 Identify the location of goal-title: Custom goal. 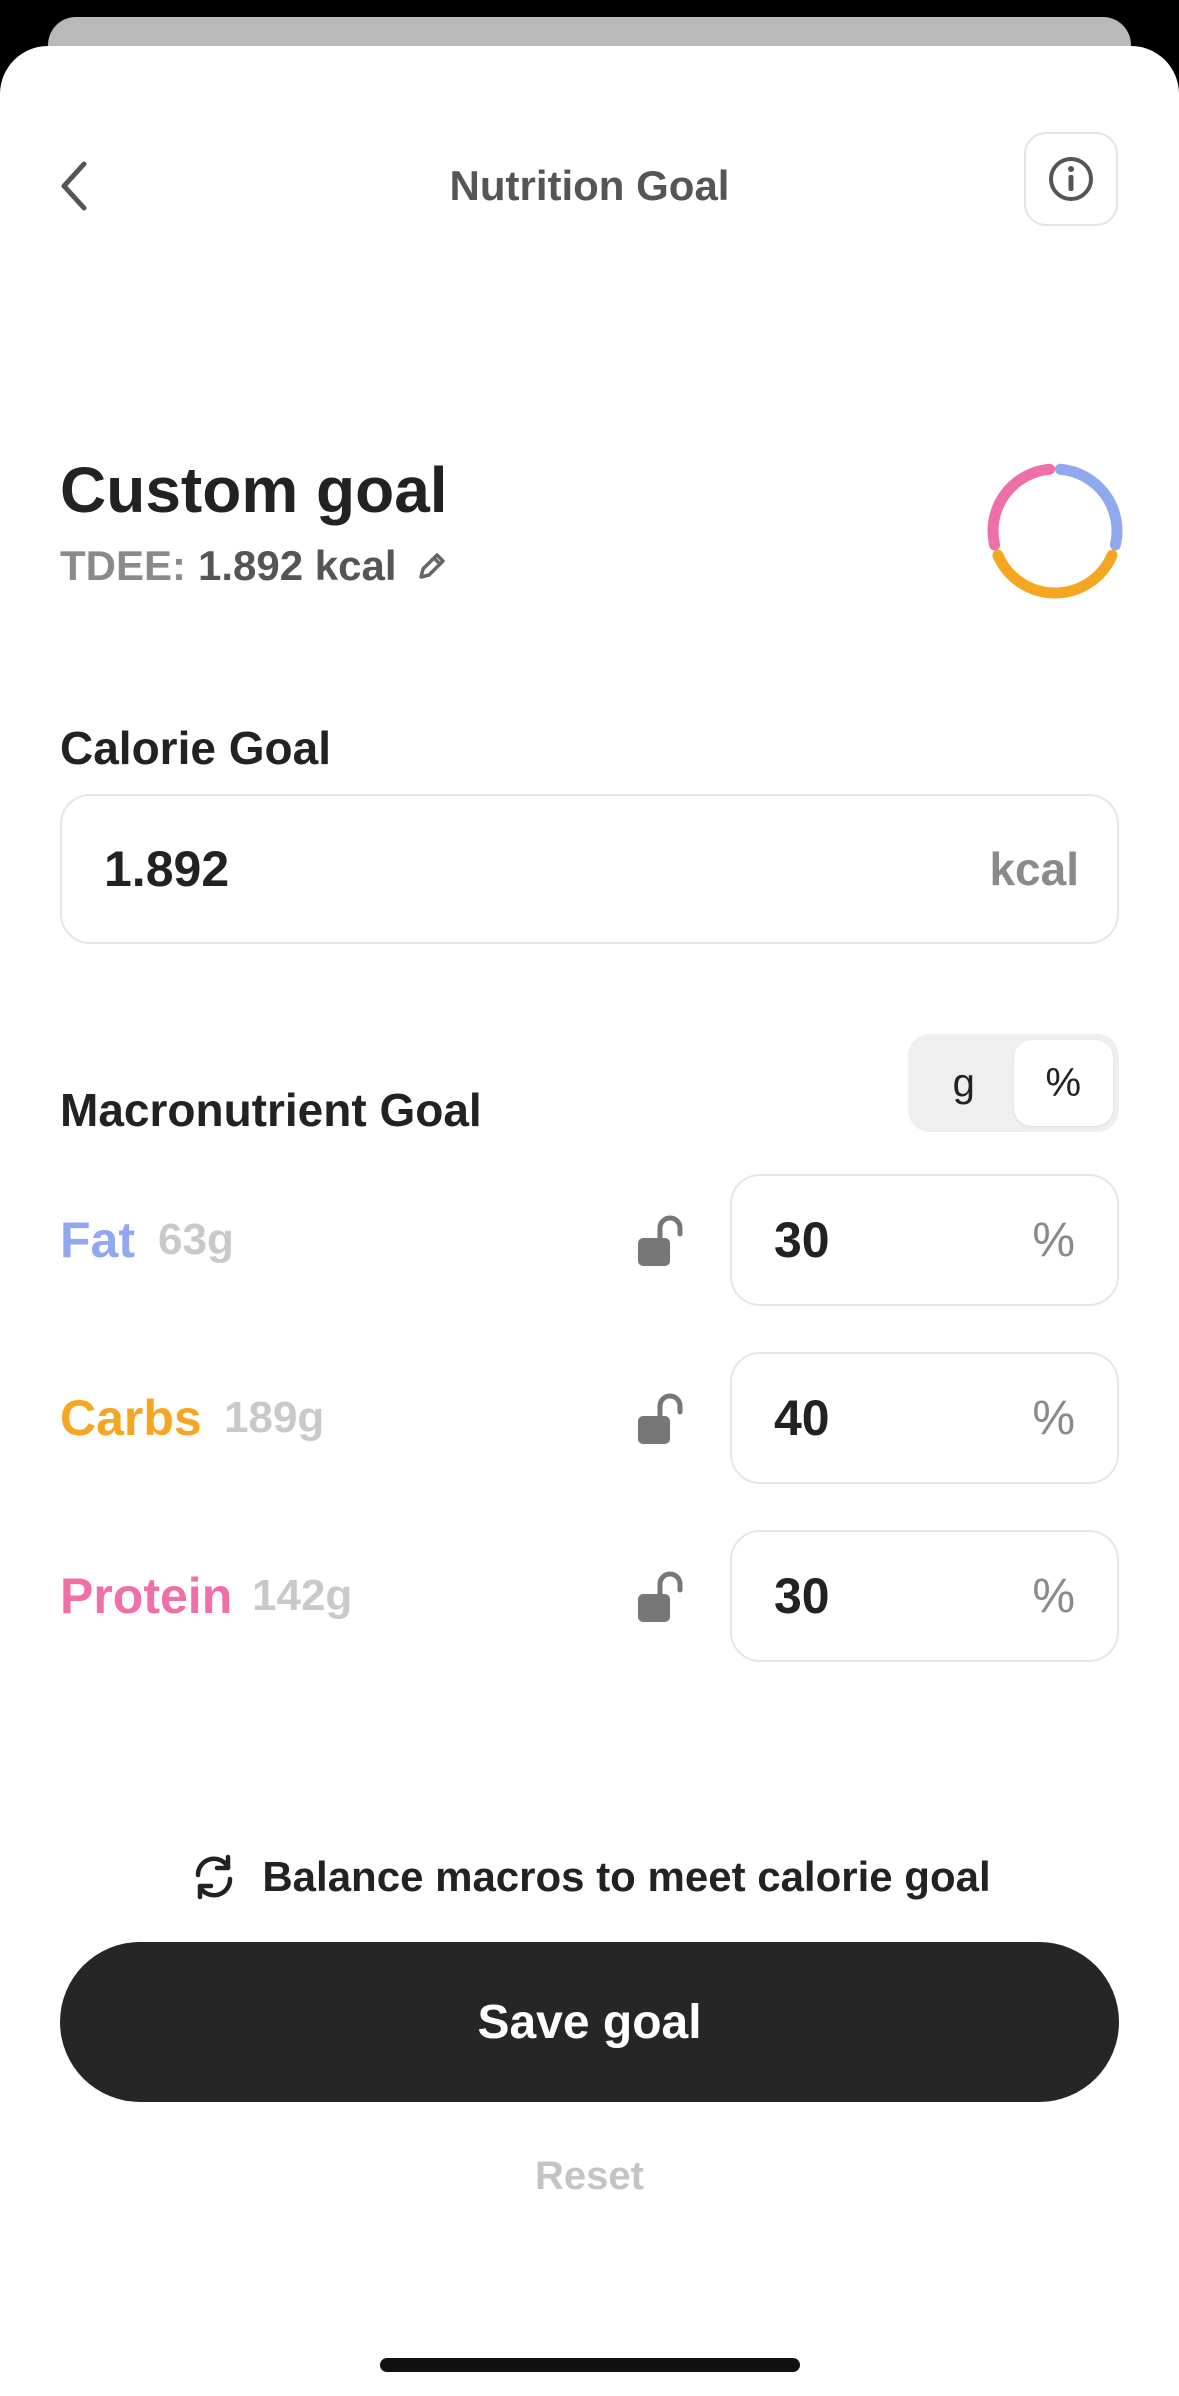
(254, 490).